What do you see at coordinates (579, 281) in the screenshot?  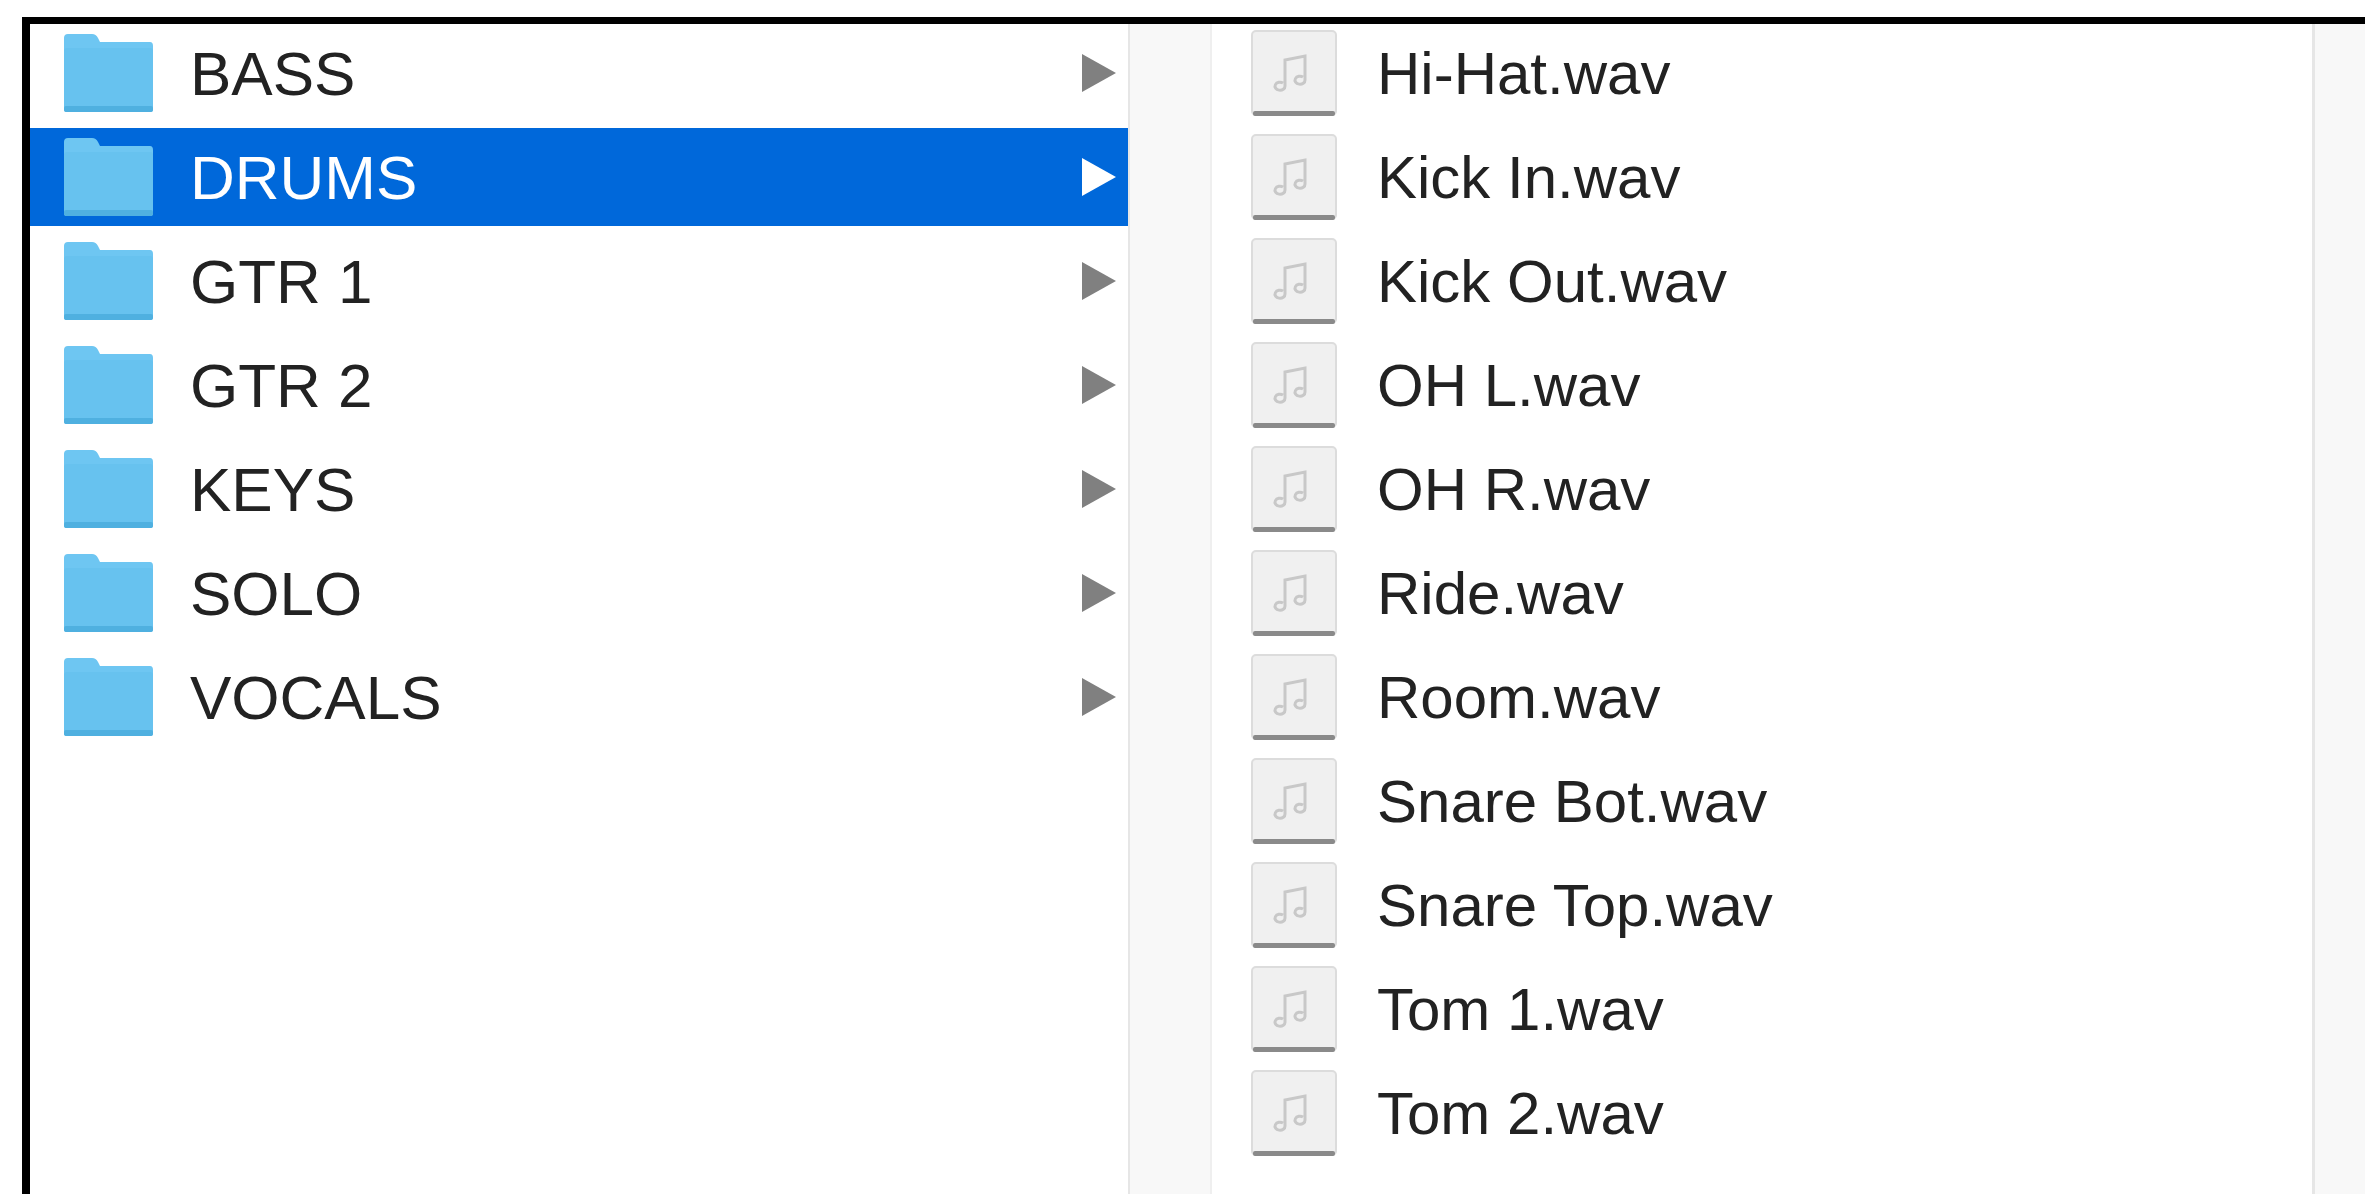 I see `folder-item: GTR 1` at bounding box center [579, 281].